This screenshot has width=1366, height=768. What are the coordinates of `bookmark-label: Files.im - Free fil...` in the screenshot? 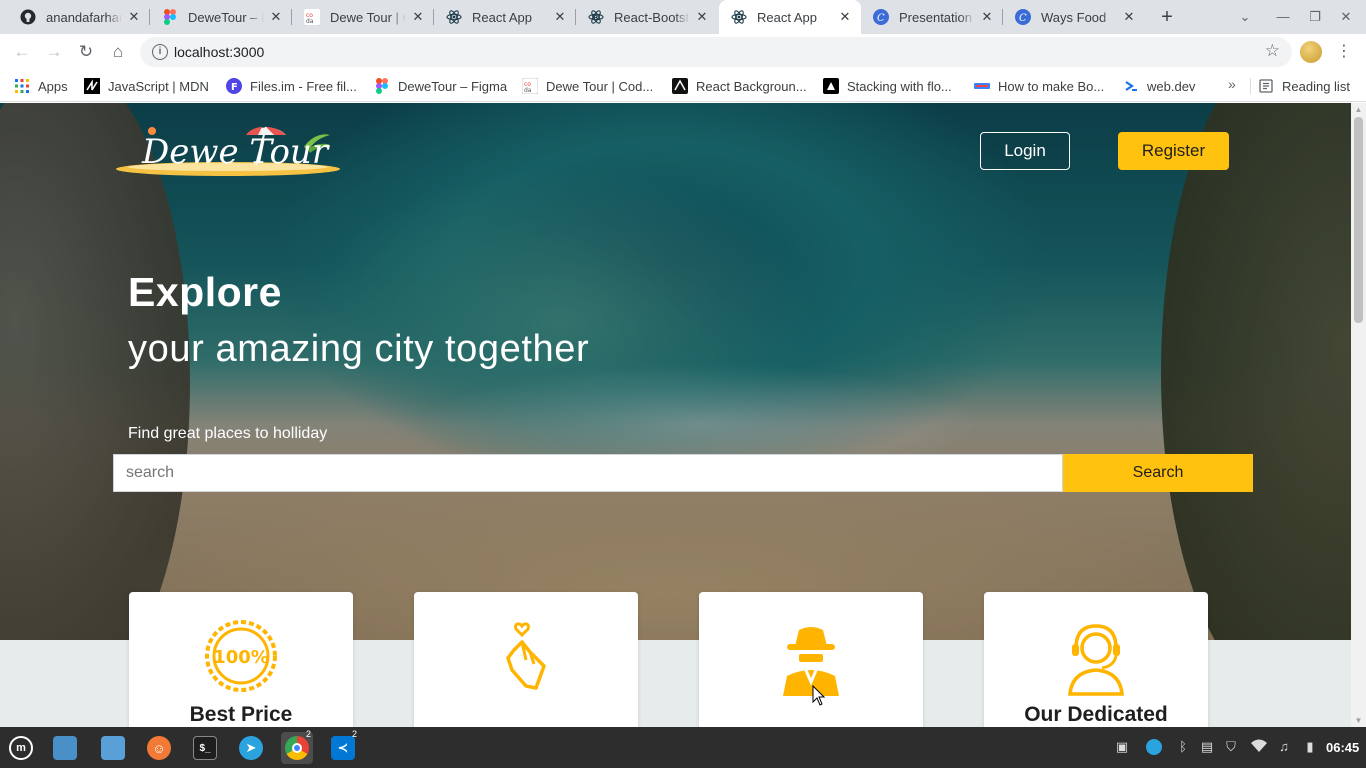 It's located at (303, 86).